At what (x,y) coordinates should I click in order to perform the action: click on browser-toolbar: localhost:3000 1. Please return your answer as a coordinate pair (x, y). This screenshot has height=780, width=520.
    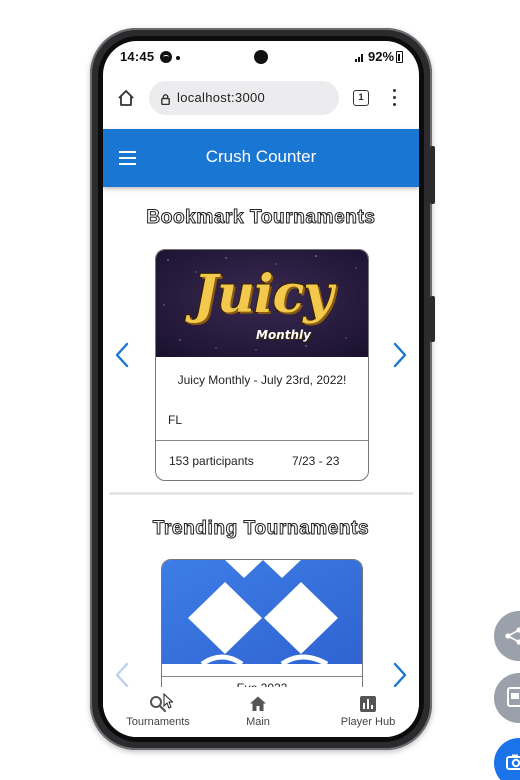
    Looking at the image, I should click on (261, 102).